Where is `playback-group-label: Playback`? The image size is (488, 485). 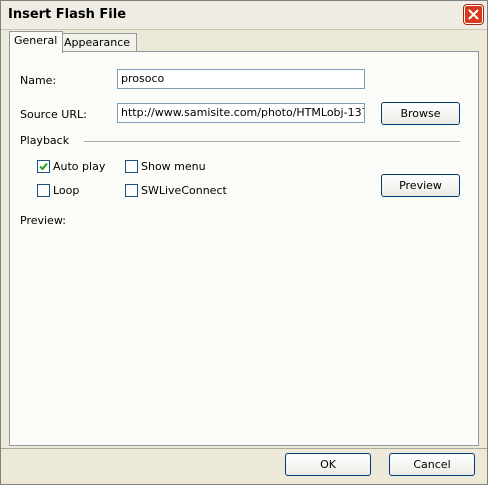 playback-group-label: Playback is located at coordinates (45, 140).